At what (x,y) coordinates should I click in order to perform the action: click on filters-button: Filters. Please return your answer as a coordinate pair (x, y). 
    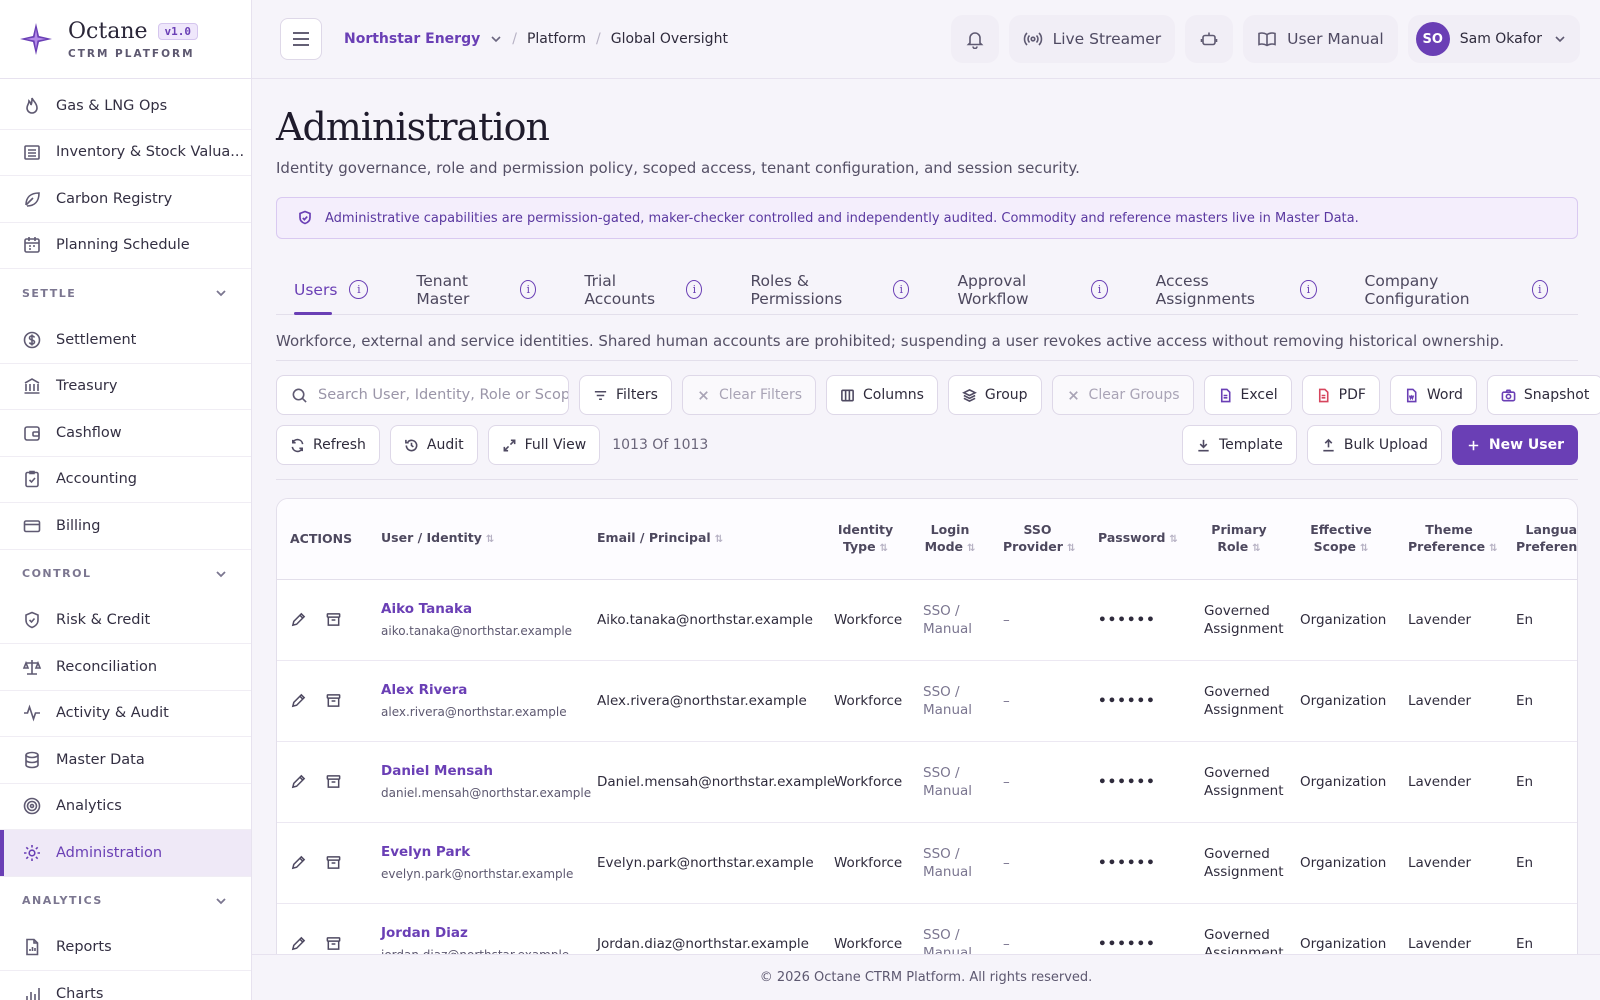
    Looking at the image, I should click on (625, 395).